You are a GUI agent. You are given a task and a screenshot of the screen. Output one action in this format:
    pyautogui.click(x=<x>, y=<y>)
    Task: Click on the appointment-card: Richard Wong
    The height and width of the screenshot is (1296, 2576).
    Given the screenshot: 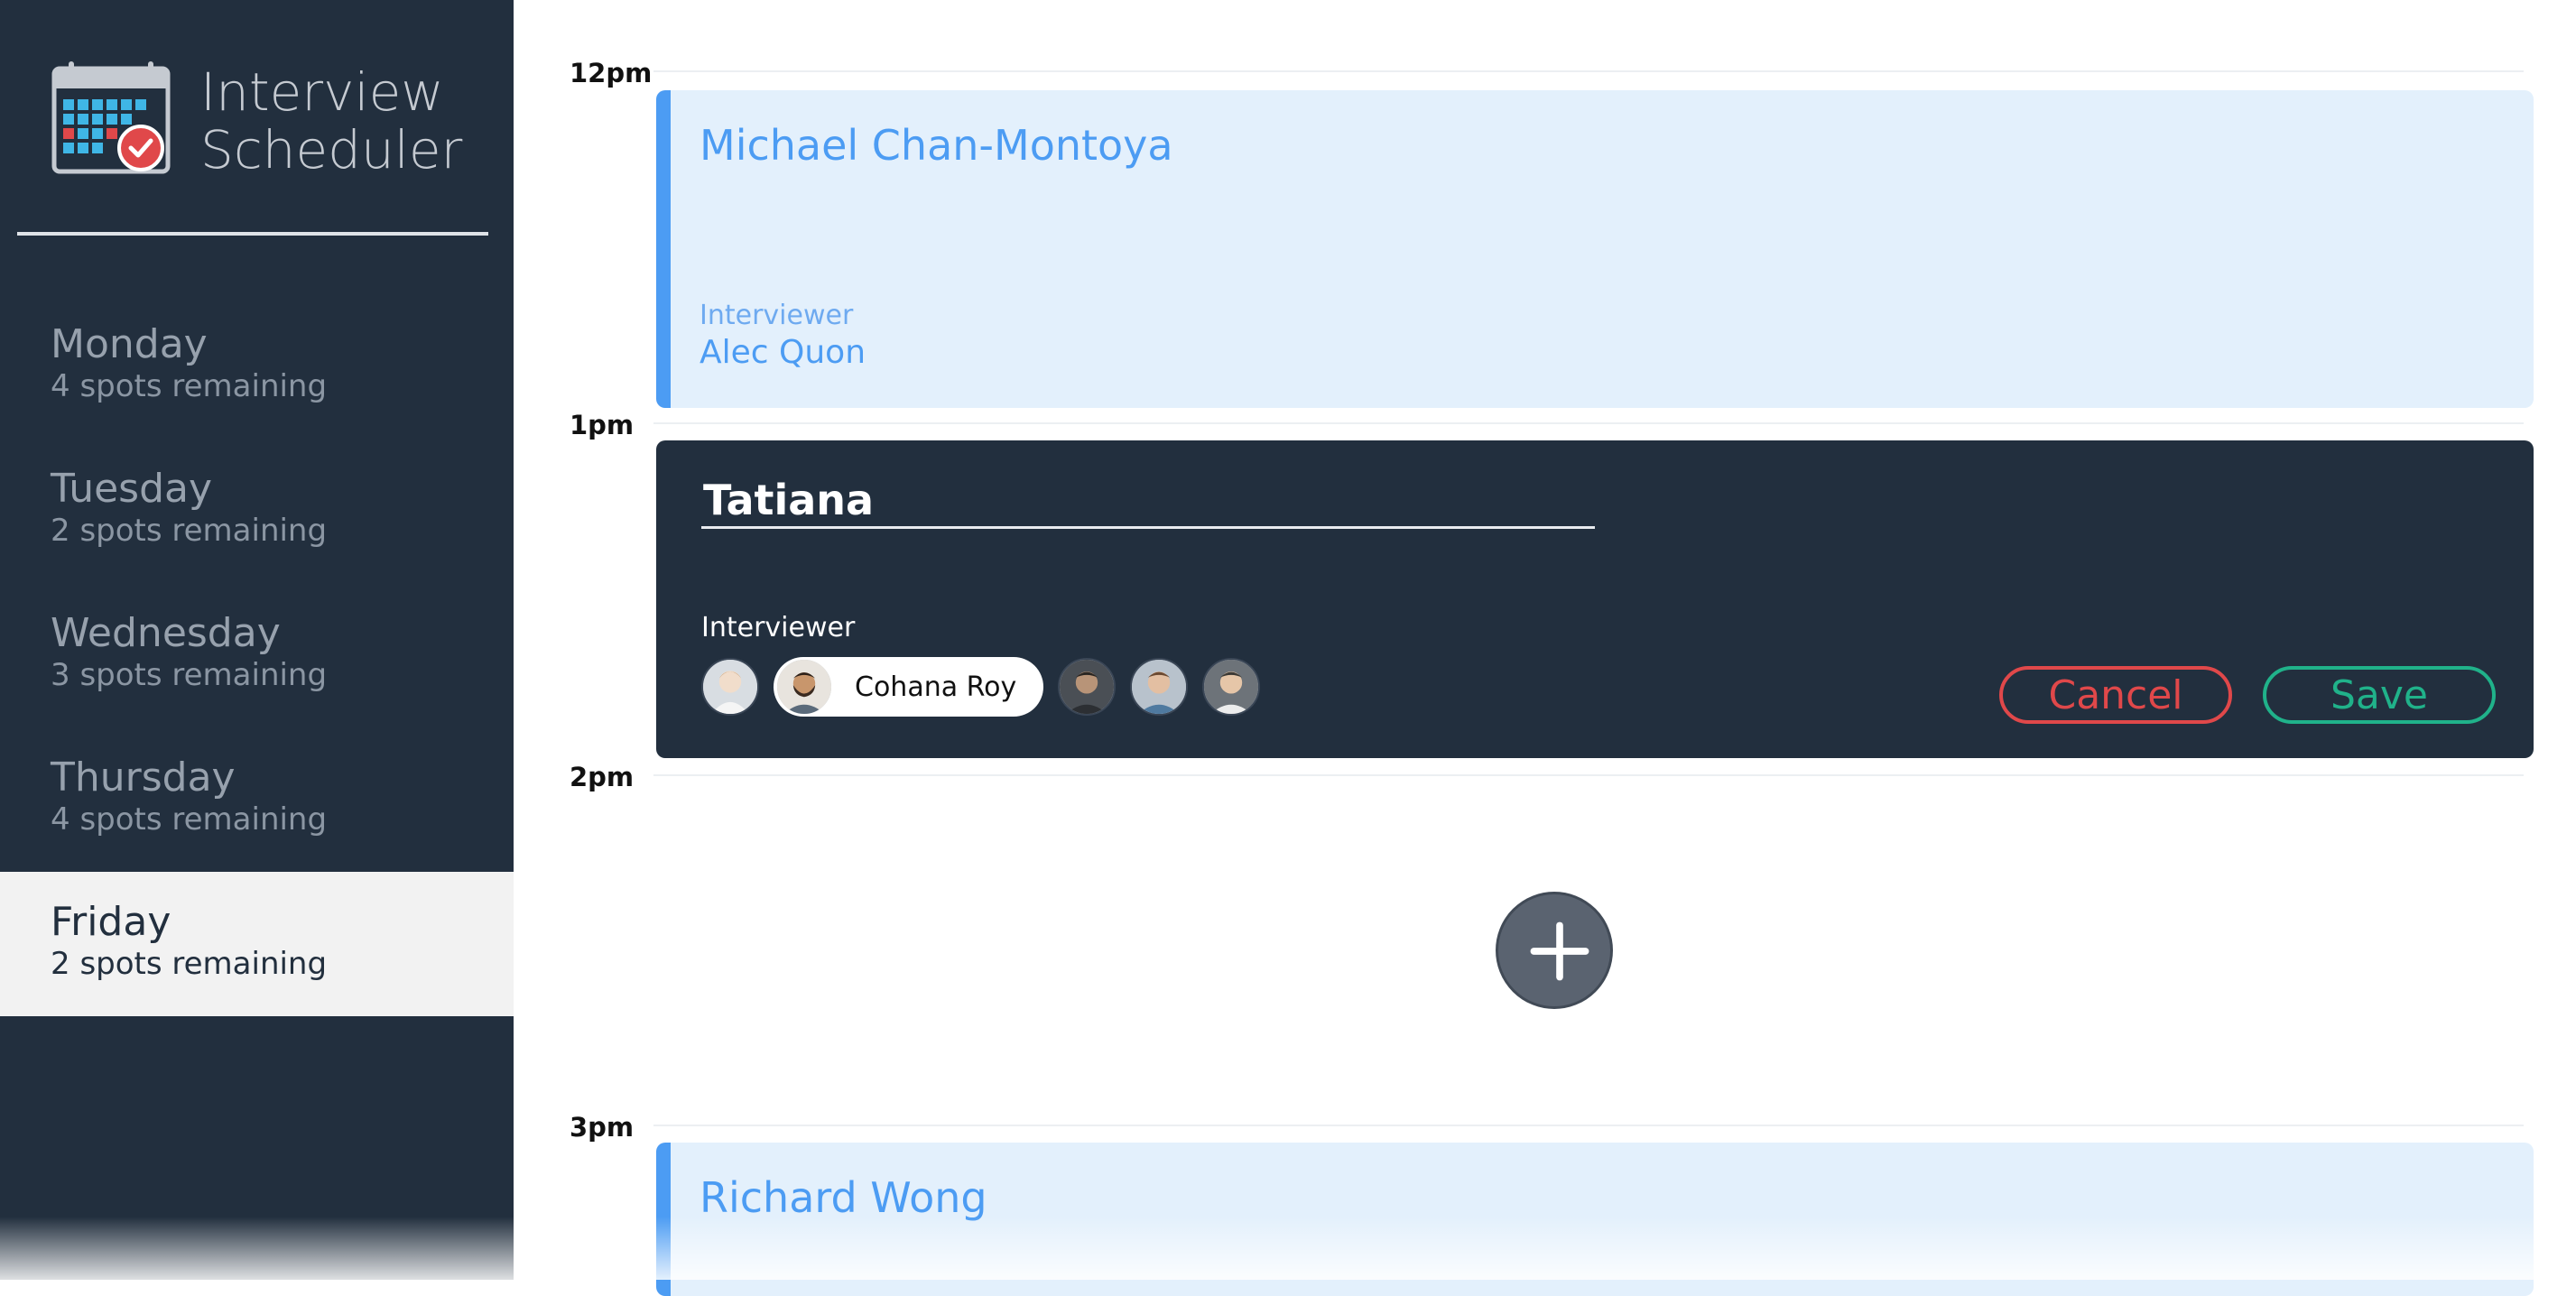 What is the action you would take?
    pyautogui.click(x=1595, y=1219)
    